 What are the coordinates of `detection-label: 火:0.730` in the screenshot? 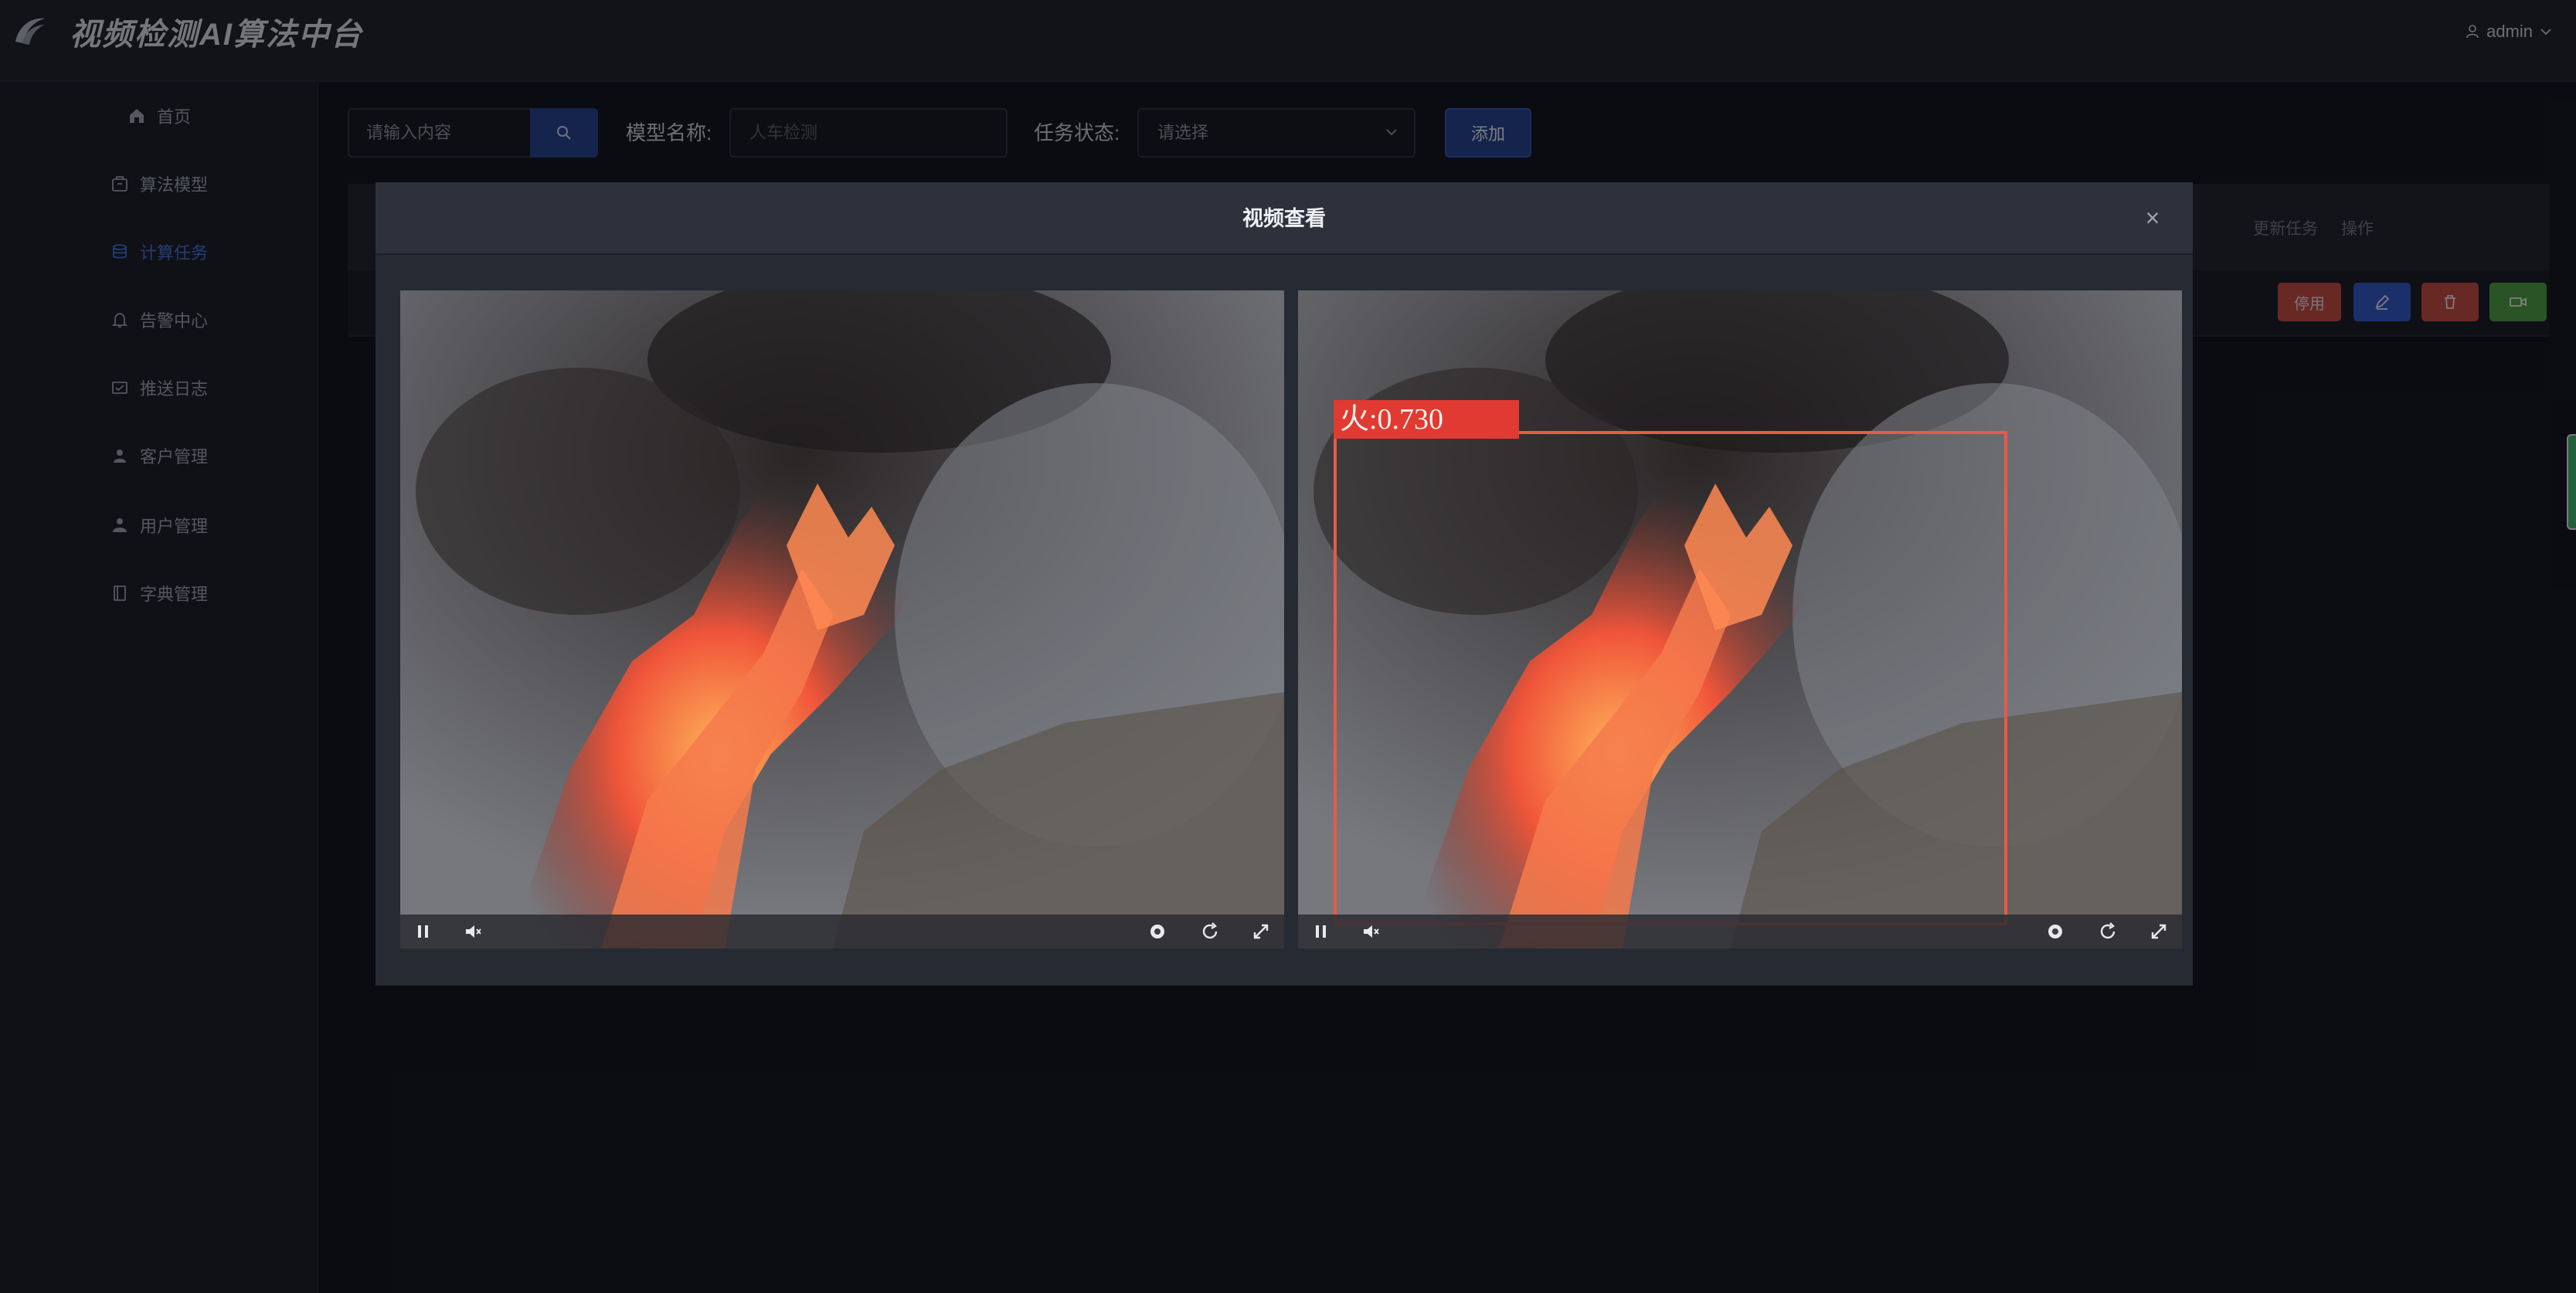 It's located at (1426, 419).